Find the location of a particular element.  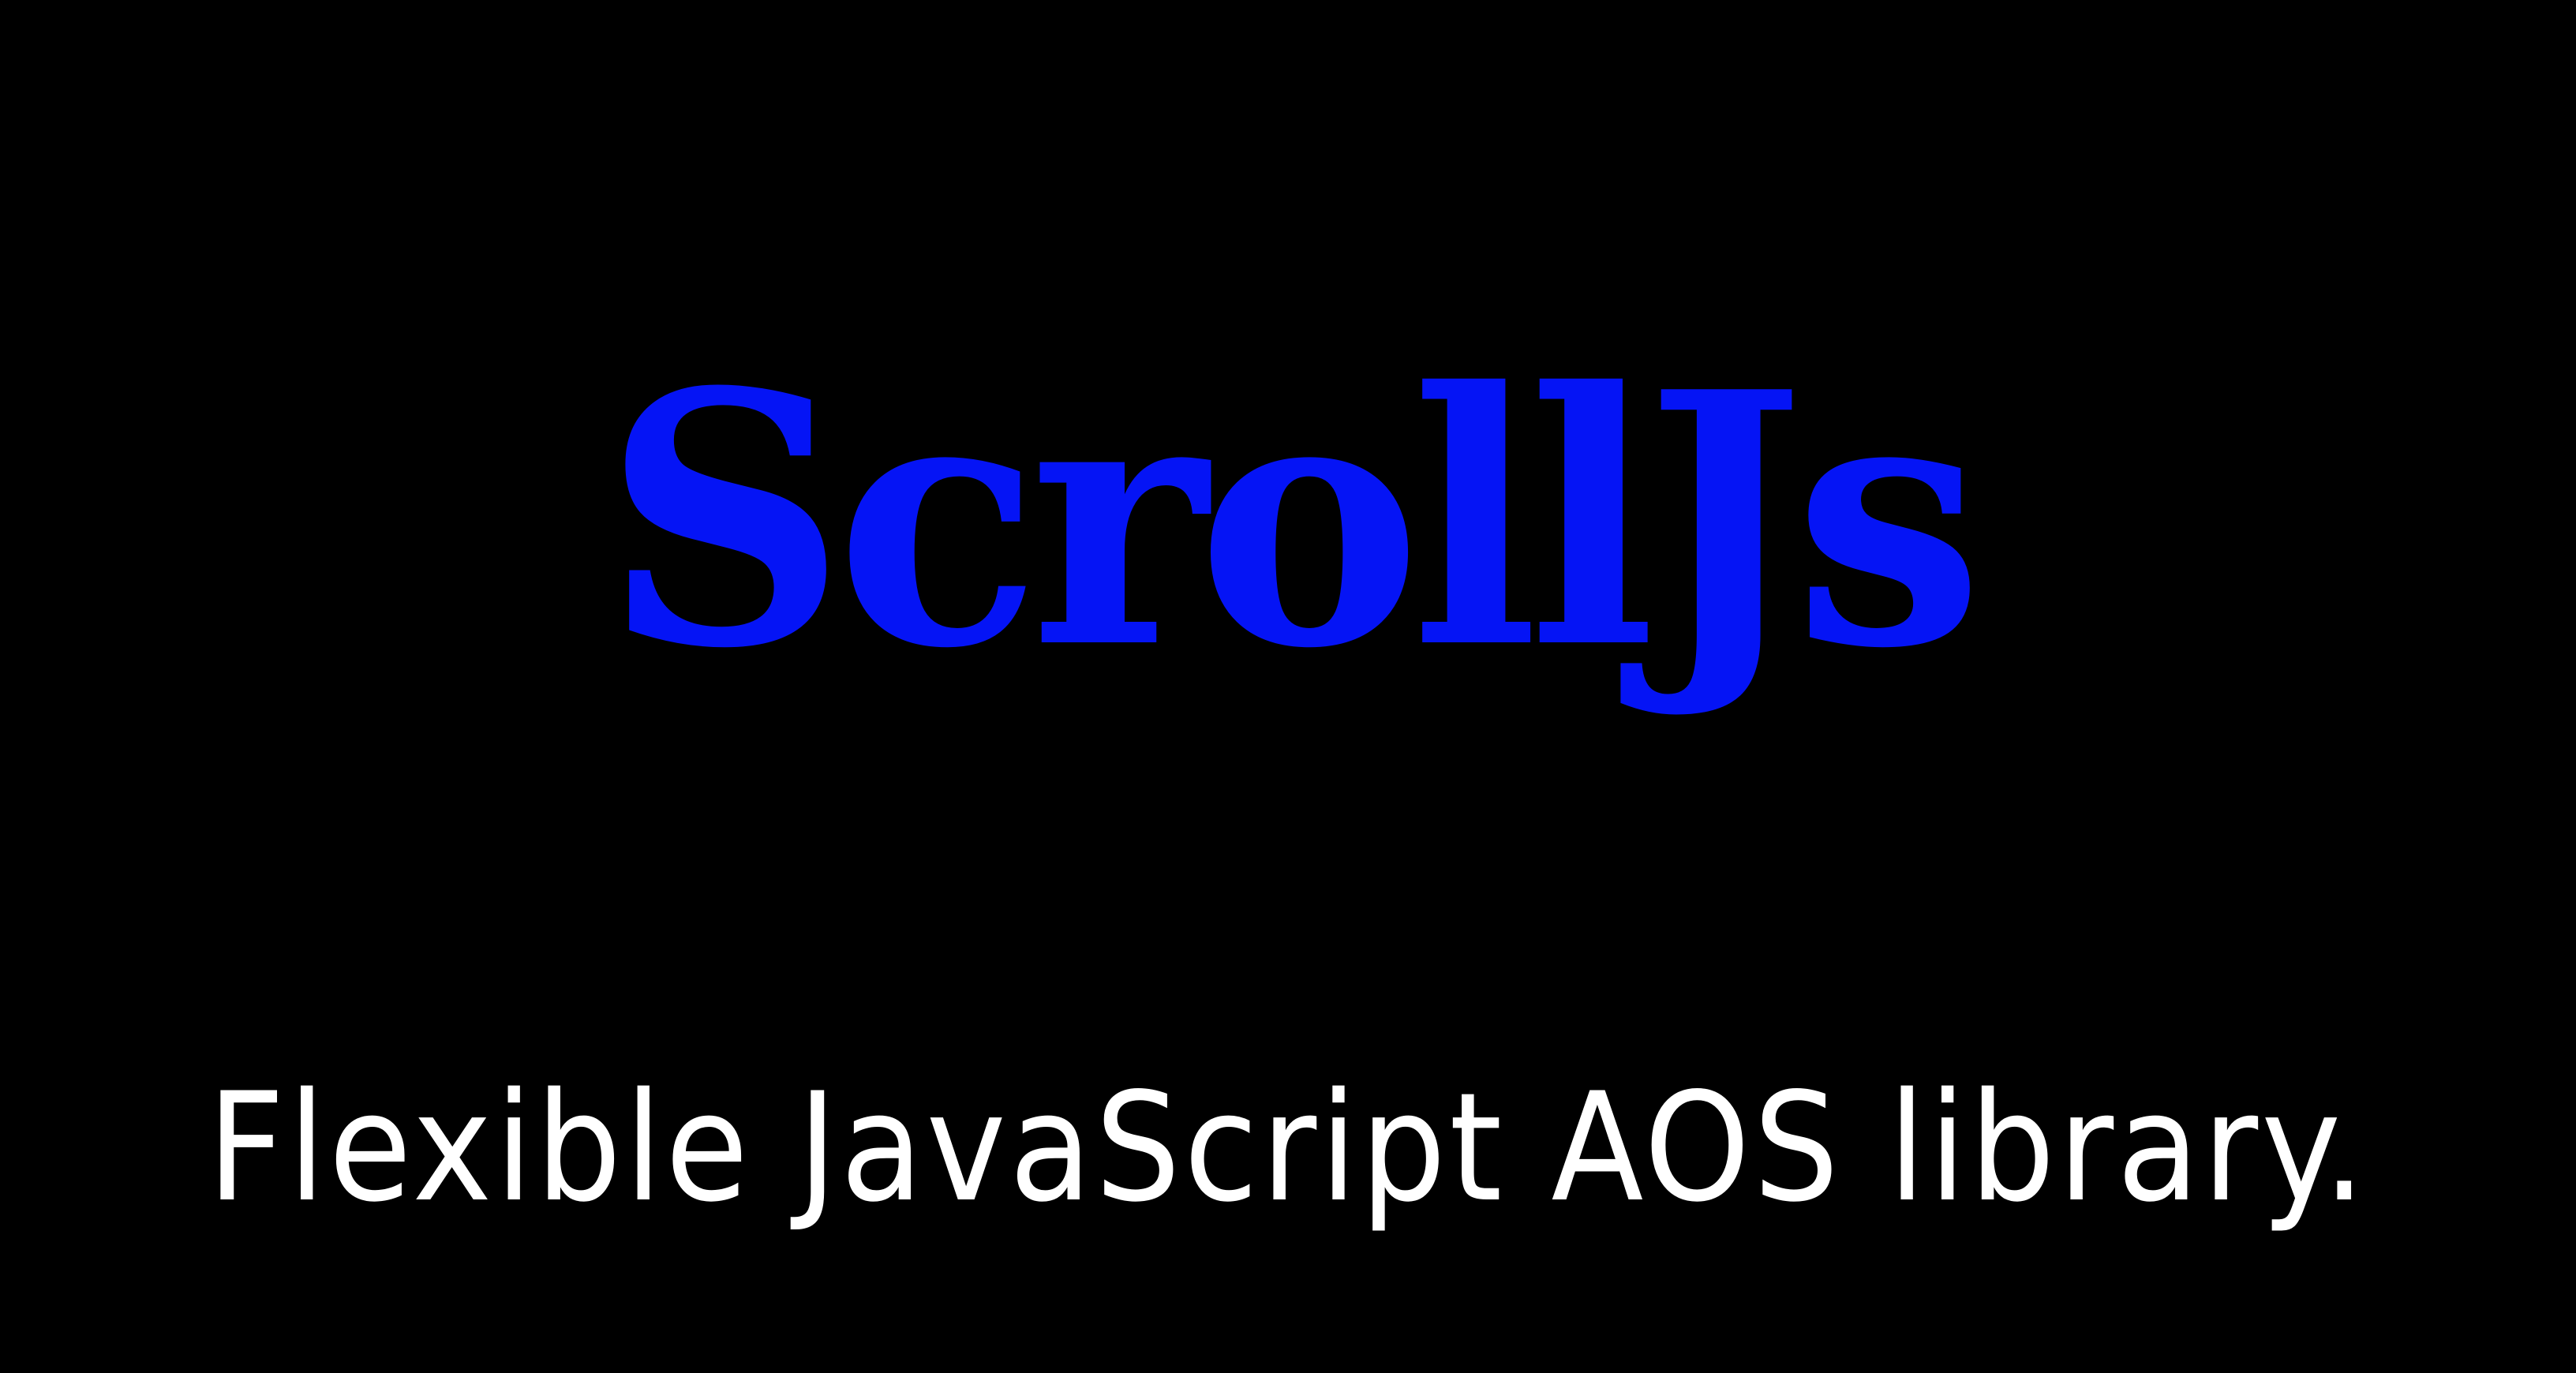

tagline: Flexible JavaScript AOS library. is located at coordinates (1288, 1148).